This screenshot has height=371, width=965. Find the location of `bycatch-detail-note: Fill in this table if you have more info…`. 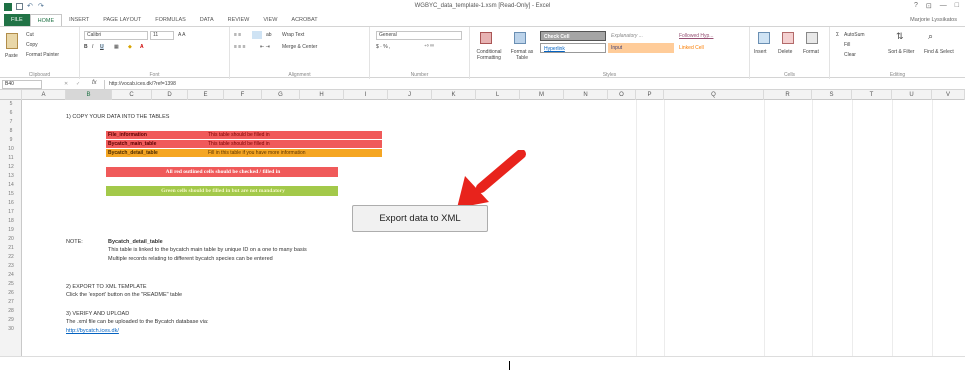

bycatch-detail-note: Fill in this table if you have more info… is located at coordinates (294, 153).